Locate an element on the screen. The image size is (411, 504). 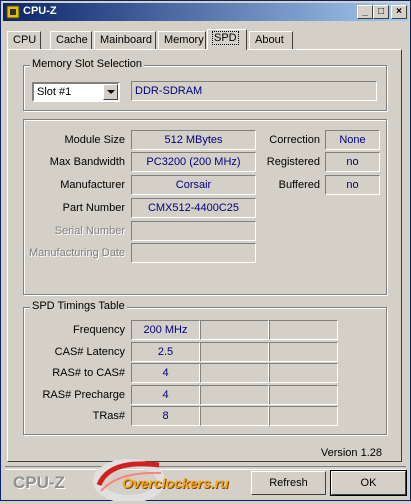
title-bar: CPU-Z _ □ × is located at coordinates (205, 12).